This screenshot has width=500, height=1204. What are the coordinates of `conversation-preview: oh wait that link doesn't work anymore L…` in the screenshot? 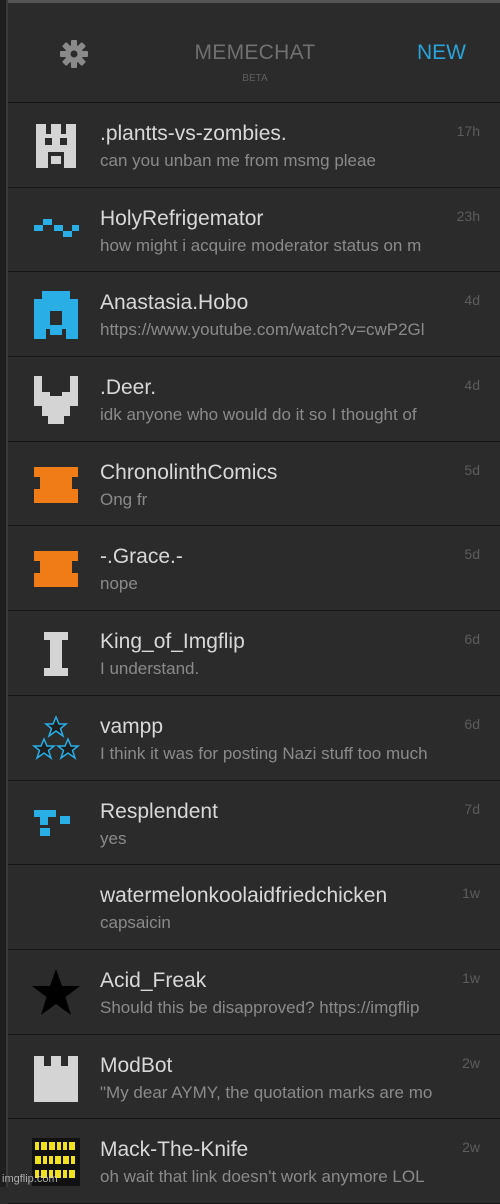 It's located at (262, 1177).